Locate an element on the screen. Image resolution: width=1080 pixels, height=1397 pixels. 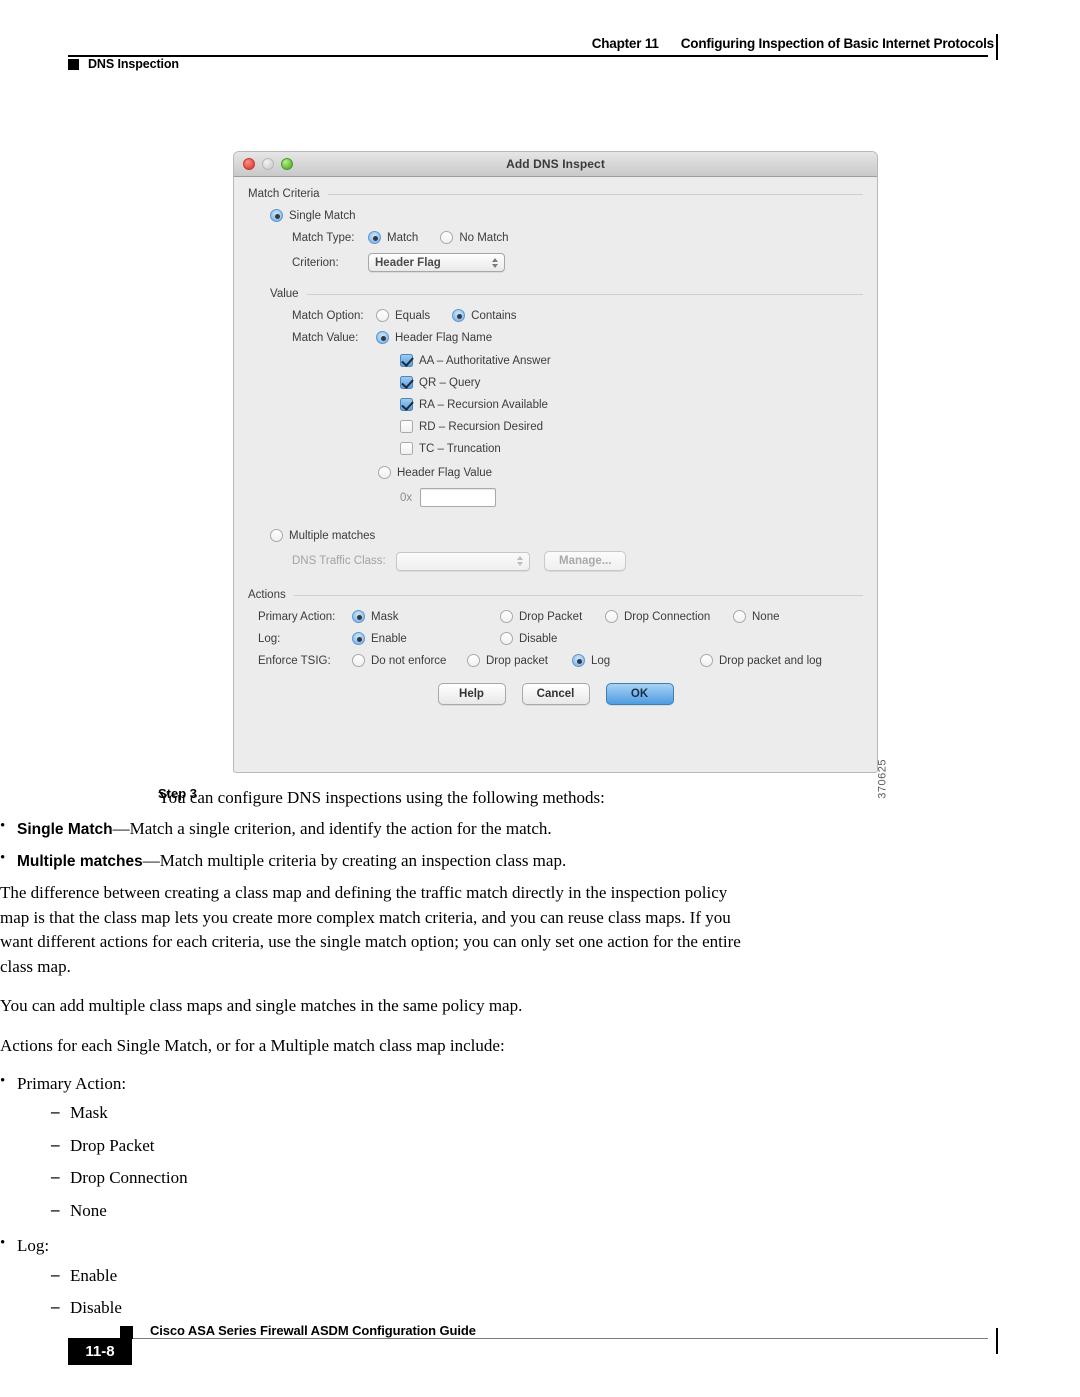
option-contains: Contains is located at coordinates (484, 315).